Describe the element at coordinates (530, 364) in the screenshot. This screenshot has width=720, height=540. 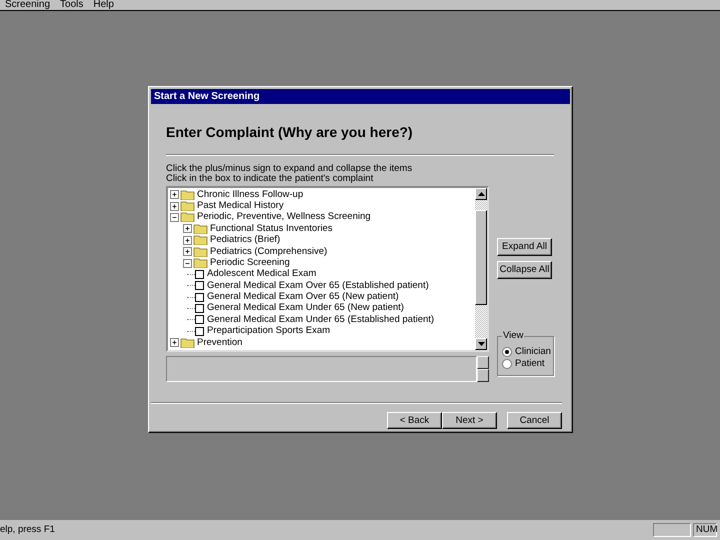
I see `radio-label: Patient` at that location.